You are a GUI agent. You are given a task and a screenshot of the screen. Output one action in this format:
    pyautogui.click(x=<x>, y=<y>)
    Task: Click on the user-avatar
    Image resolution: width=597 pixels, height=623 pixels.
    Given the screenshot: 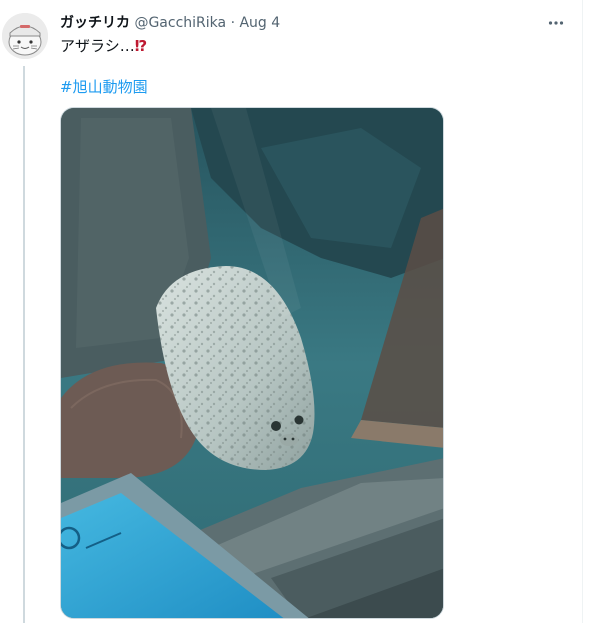 What is the action you would take?
    pyautogui.click(x=25, y=36)
    